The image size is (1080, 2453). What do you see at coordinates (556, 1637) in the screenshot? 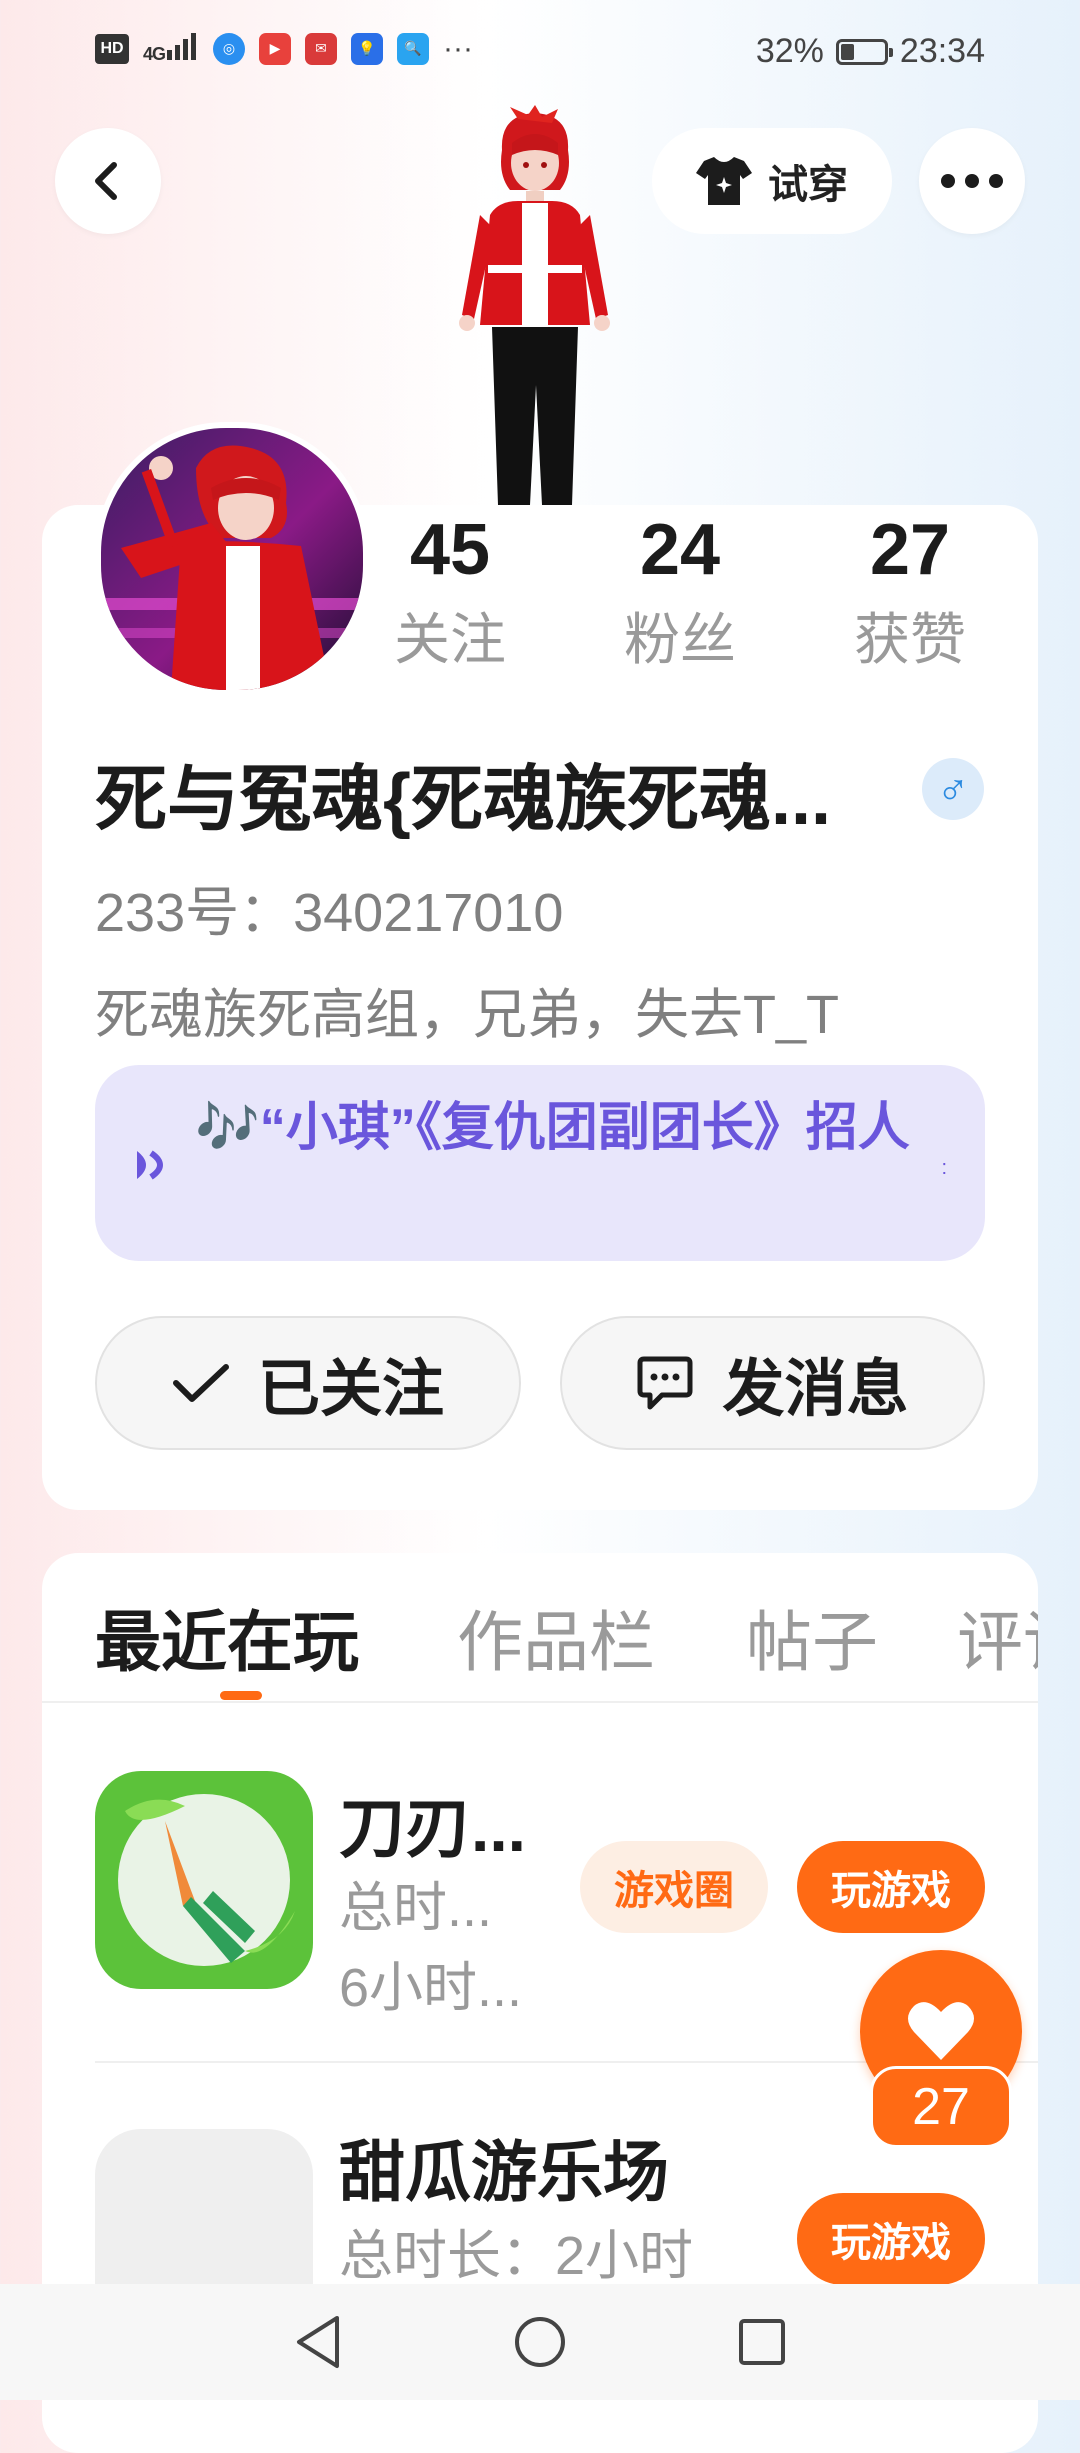
I see `tab-works: 作品栏` at bounding box center [556, 1637].